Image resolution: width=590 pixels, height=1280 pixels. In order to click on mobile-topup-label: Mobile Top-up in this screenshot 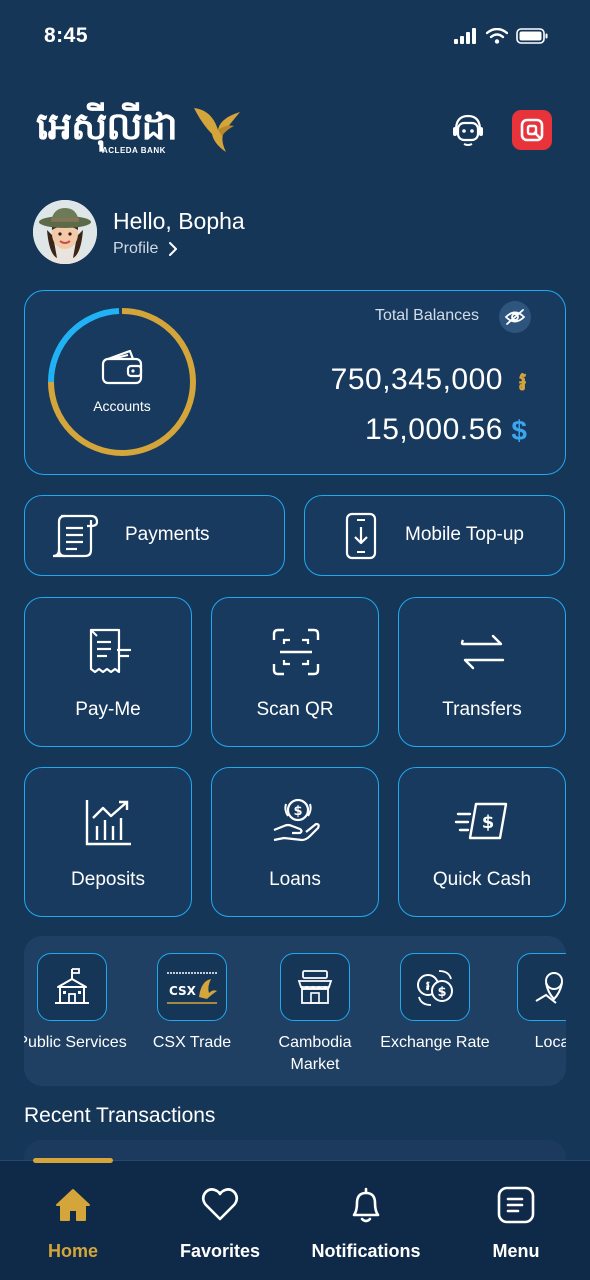, I will do `click(465, 534)`.